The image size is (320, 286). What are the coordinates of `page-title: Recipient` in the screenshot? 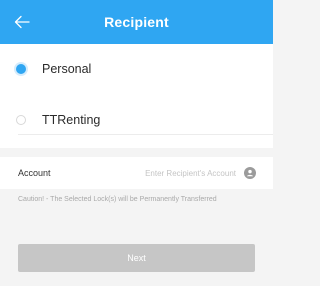 It's located at (136, 22).